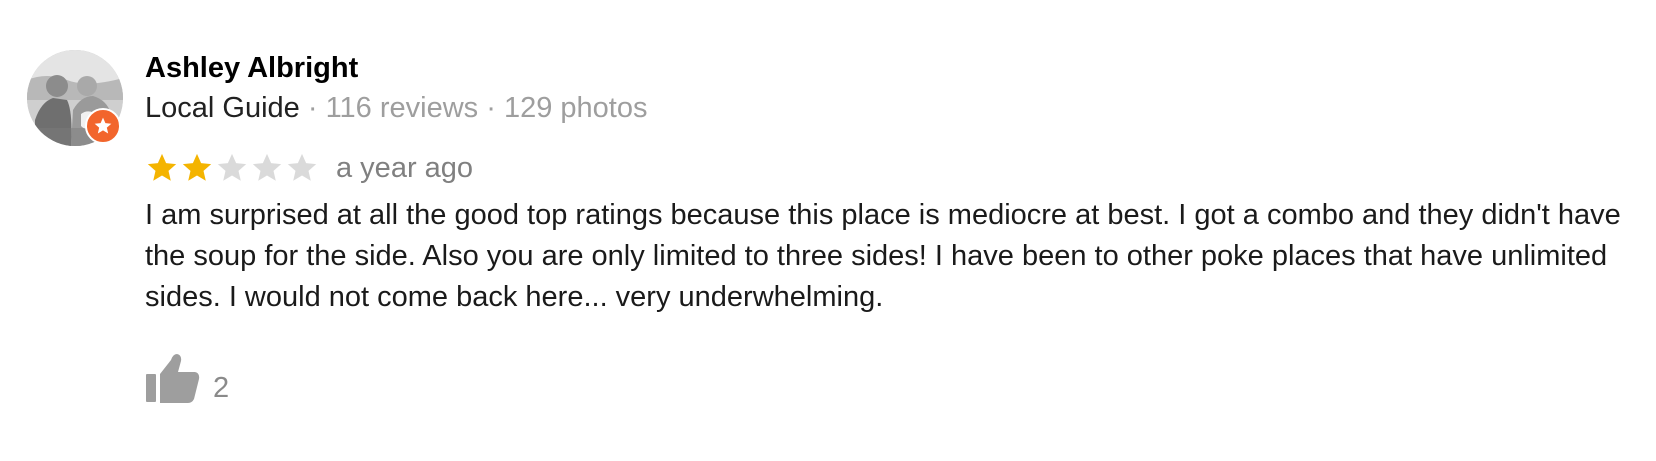 Image resolution: width=1656 pixels, height=461 pixels. I want to click on rating-row: a year ago, so click(309, 168).